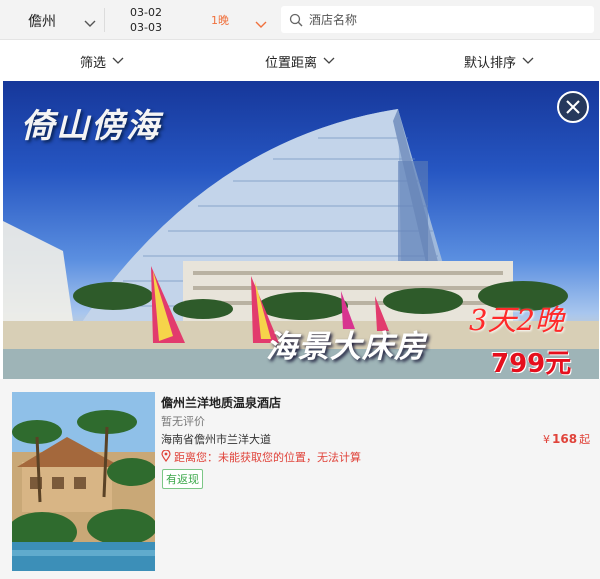 This screenshot has height=579, width=600. Describe the element at coordinates (104, 20) in the screenshot. I see `divider` at that location.